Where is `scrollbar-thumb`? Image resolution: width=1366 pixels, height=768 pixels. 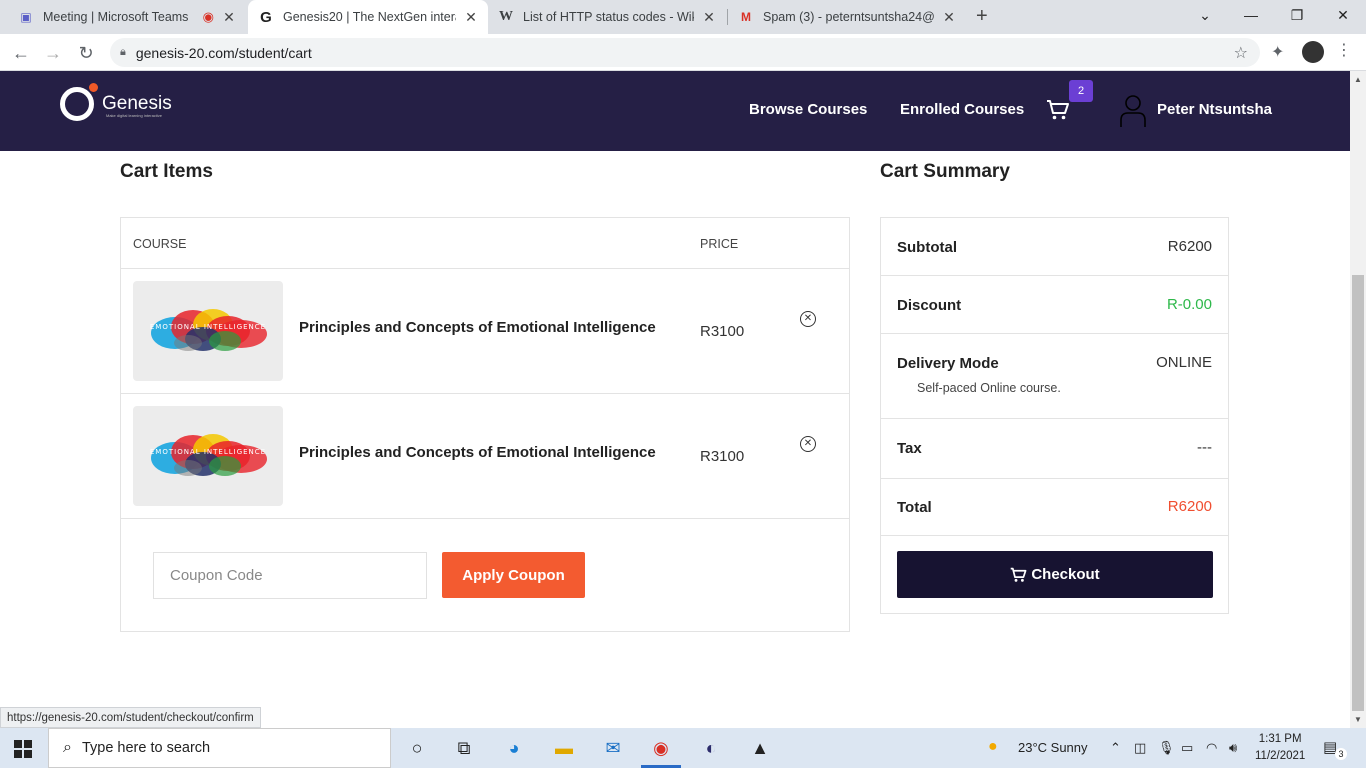
scrollbar-thumb is located at coordinates (1358, 493).